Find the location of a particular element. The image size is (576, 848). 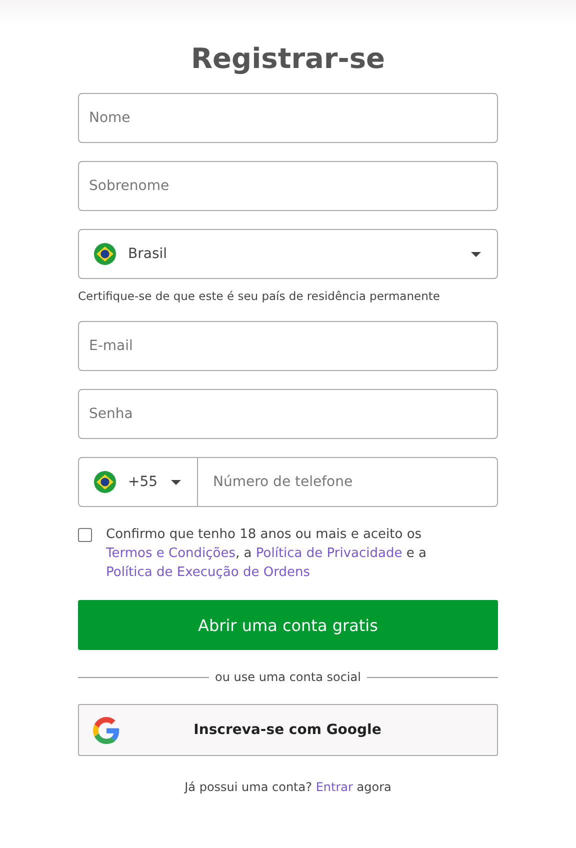

submit-button: Abrir uma conta gratis is located at coordinates (288, 625).